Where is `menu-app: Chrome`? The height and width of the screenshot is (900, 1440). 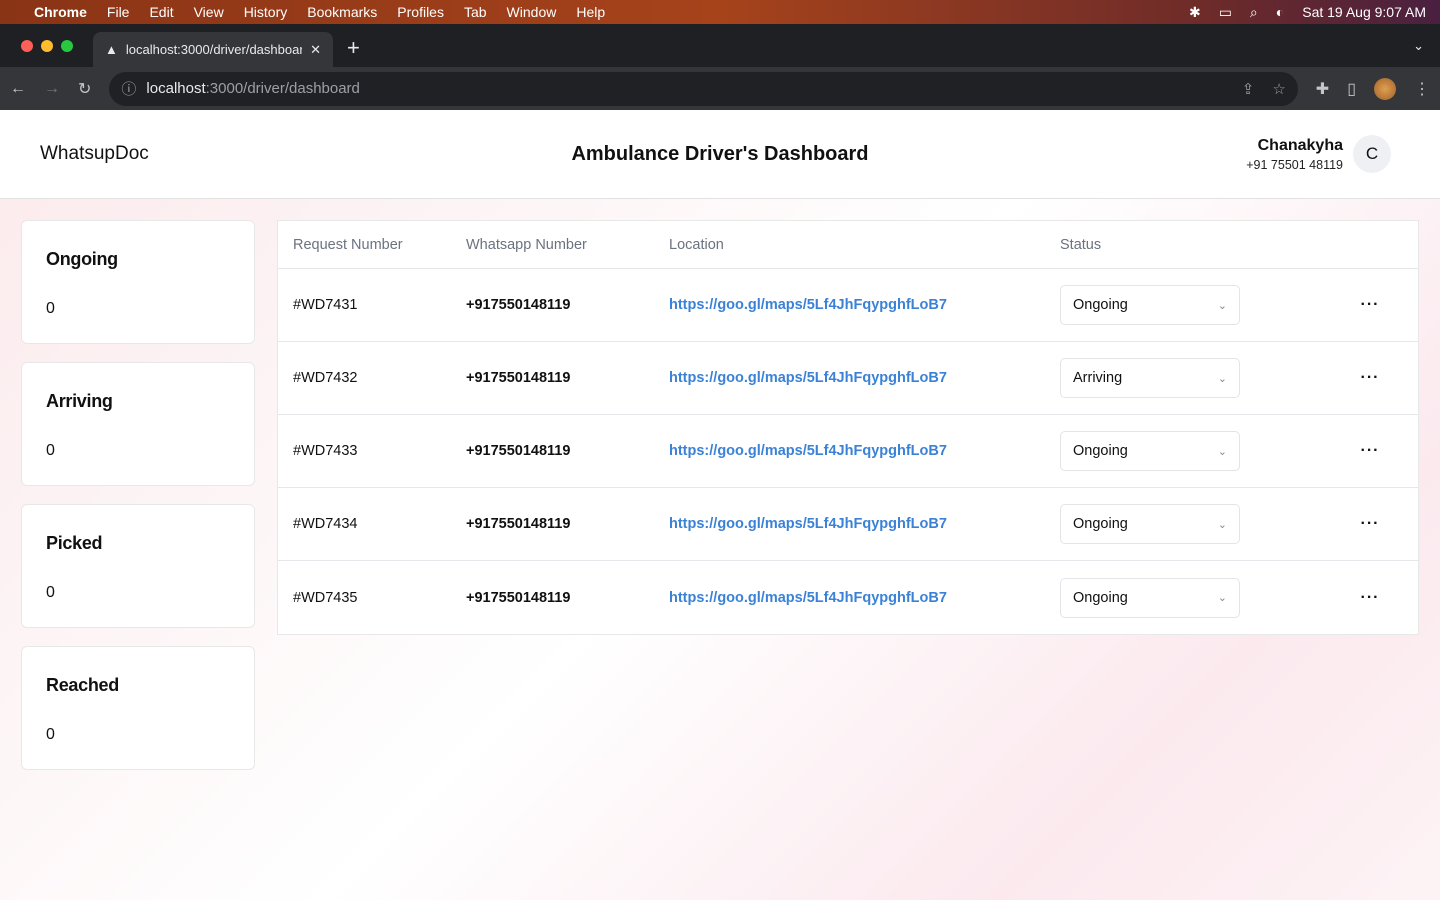
menu-app: Chrome is located at coordinates (60, 12).